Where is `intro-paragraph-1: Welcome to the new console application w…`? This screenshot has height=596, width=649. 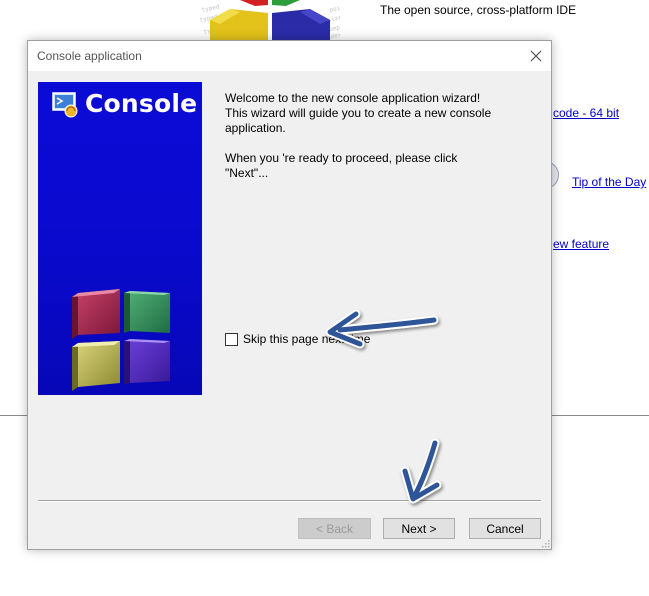
intro-paragraph-1: Welcome to the new console application w… is located at coordinates (358, 113).